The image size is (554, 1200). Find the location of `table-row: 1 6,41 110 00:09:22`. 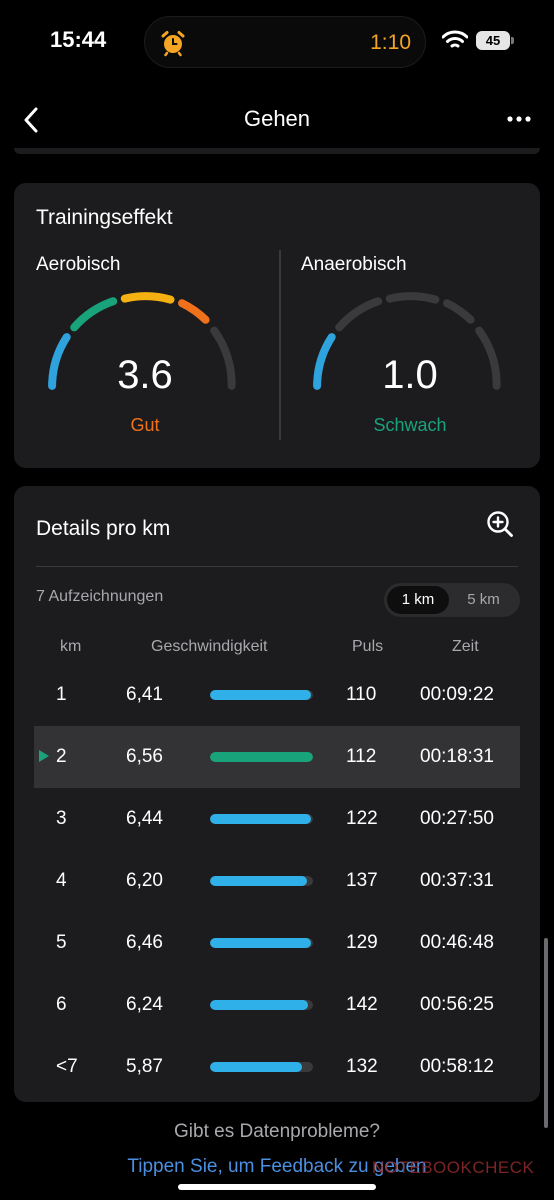

table-row: 1 6,41 110 00:09:22 is located at coordinates (277, 695).